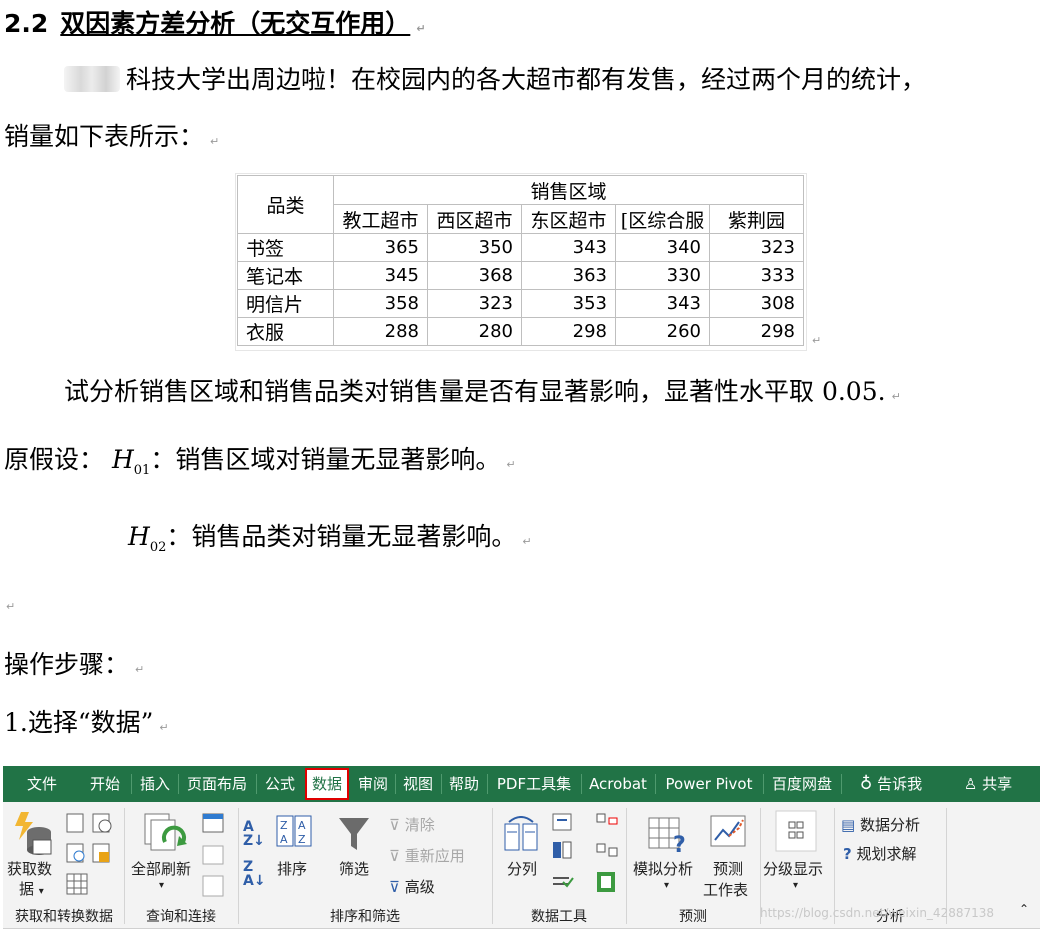 The height and width of the screenshot is (932, 1043). Describe the element at coordinates (285, 204) in the screenshot. I see `row-header-cell: 品类` at that location.